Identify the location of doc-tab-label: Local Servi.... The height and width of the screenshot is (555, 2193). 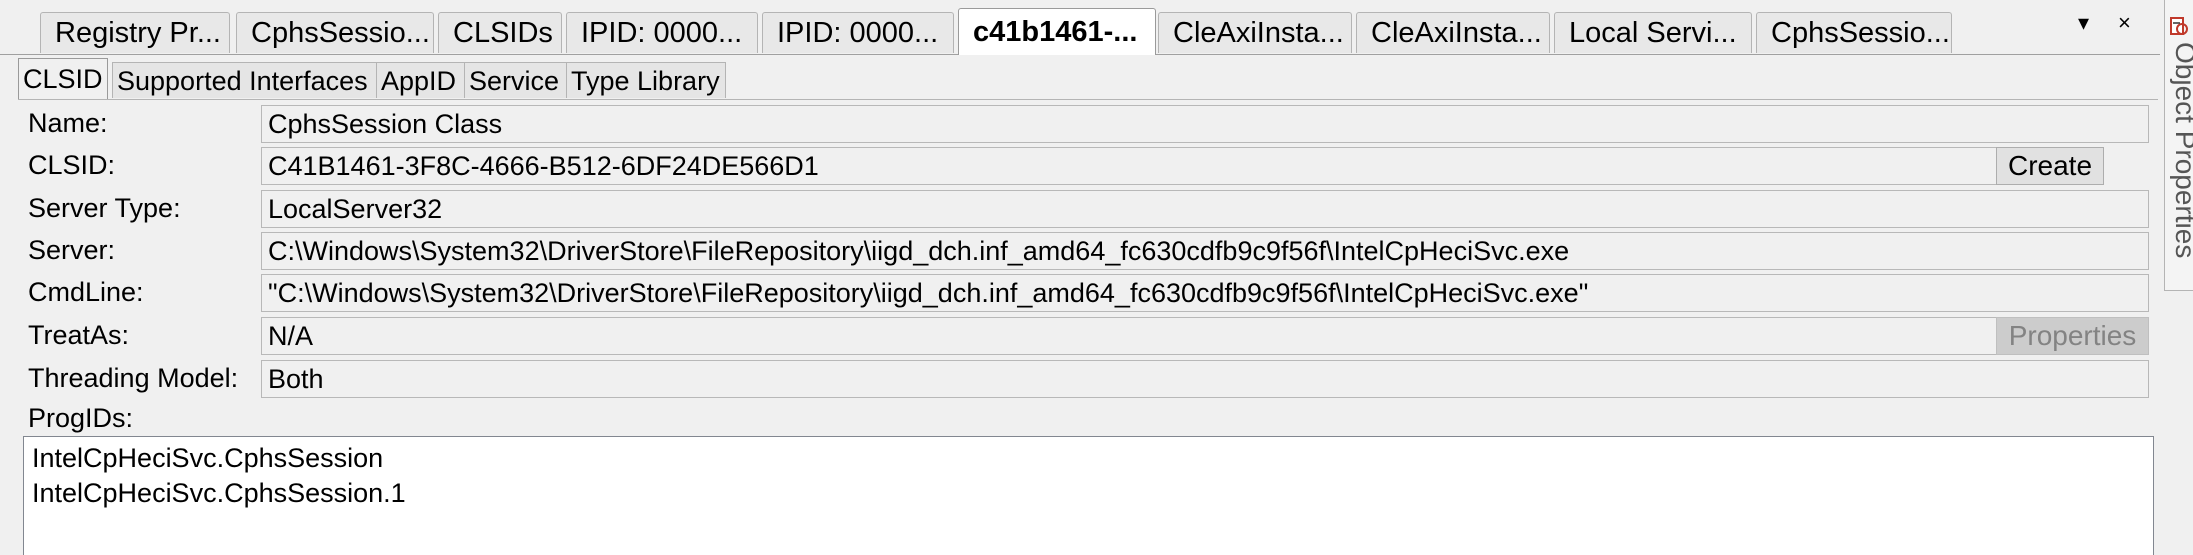
(1653, 33).